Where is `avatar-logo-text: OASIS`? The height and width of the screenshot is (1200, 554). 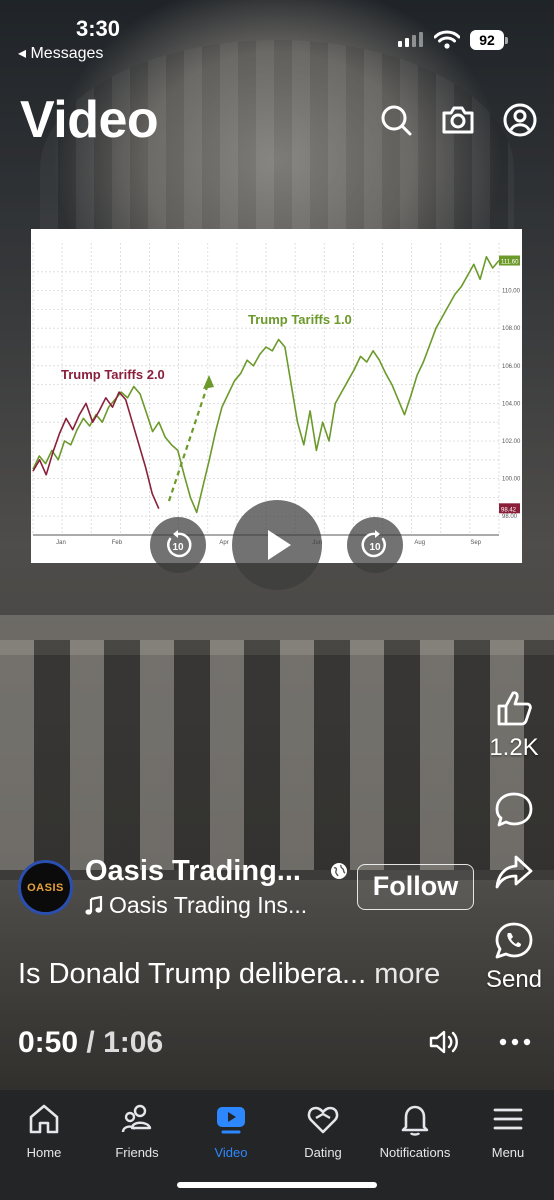
avatar-logo-text: OASIS is located at coordinates (45, 887).